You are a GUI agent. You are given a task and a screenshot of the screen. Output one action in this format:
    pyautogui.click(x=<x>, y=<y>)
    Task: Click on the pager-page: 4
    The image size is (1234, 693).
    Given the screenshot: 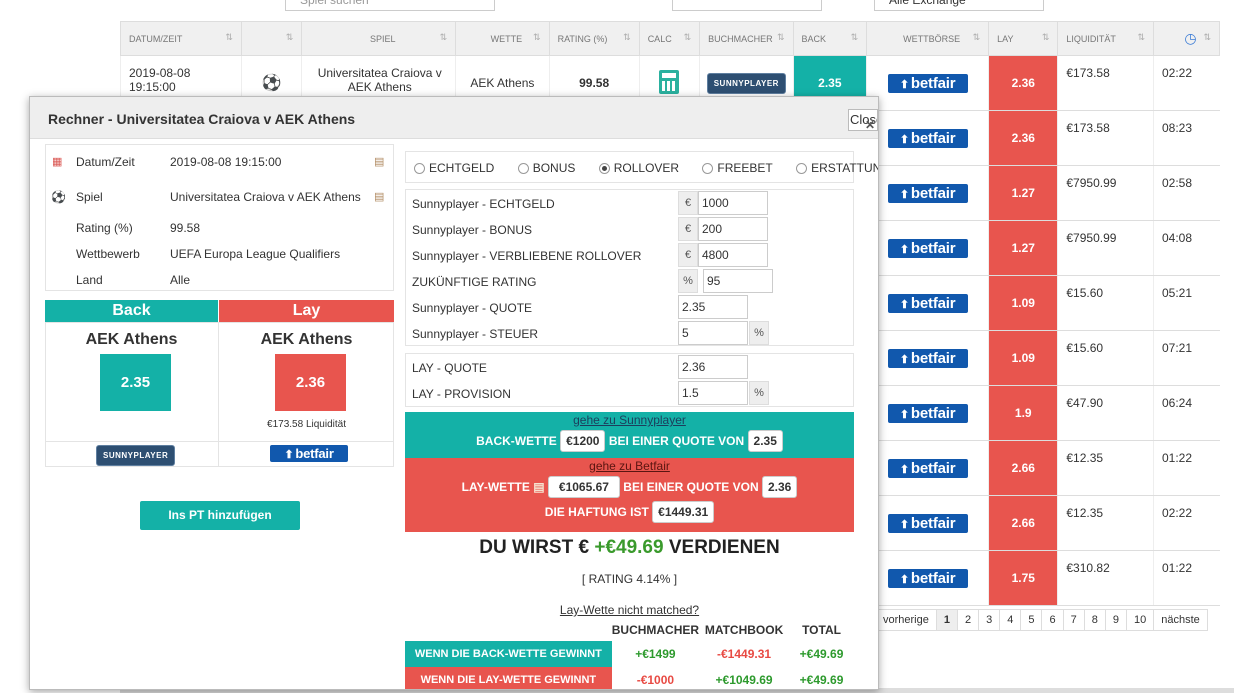 What is the action you would take?
    pyautogui.click(x=1010, y=620)
    